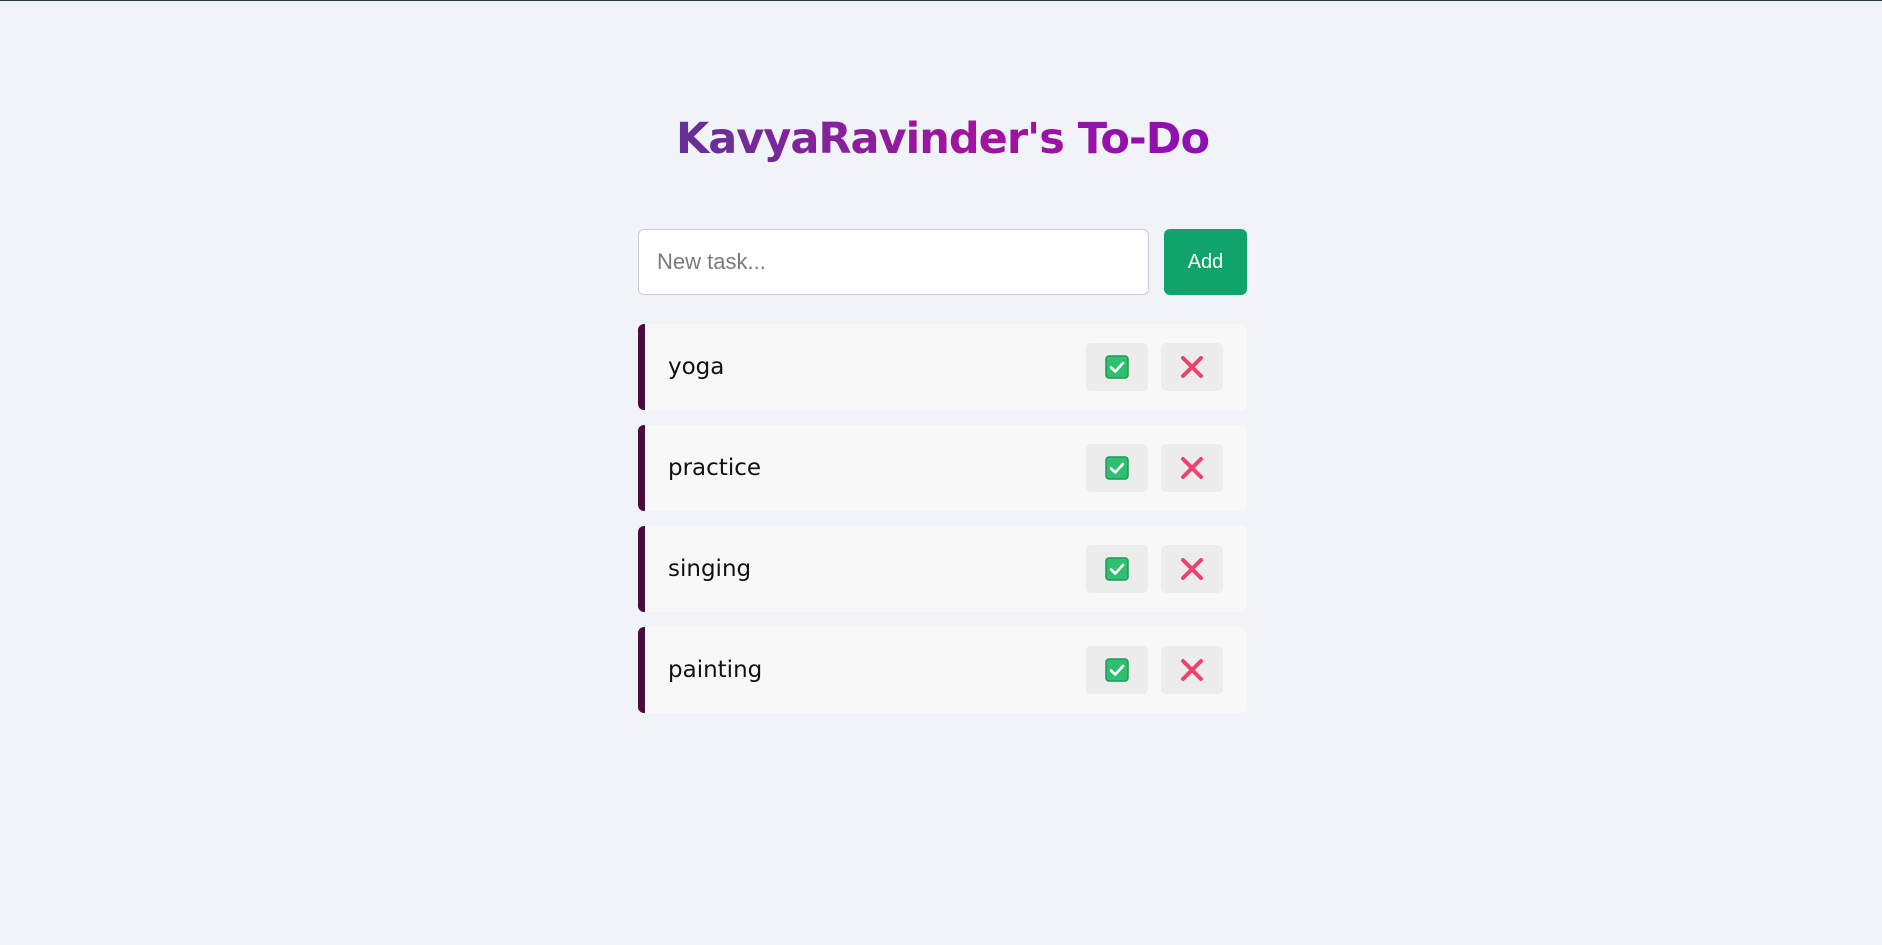  I want to click on task-item: practice, so click(942, 468).